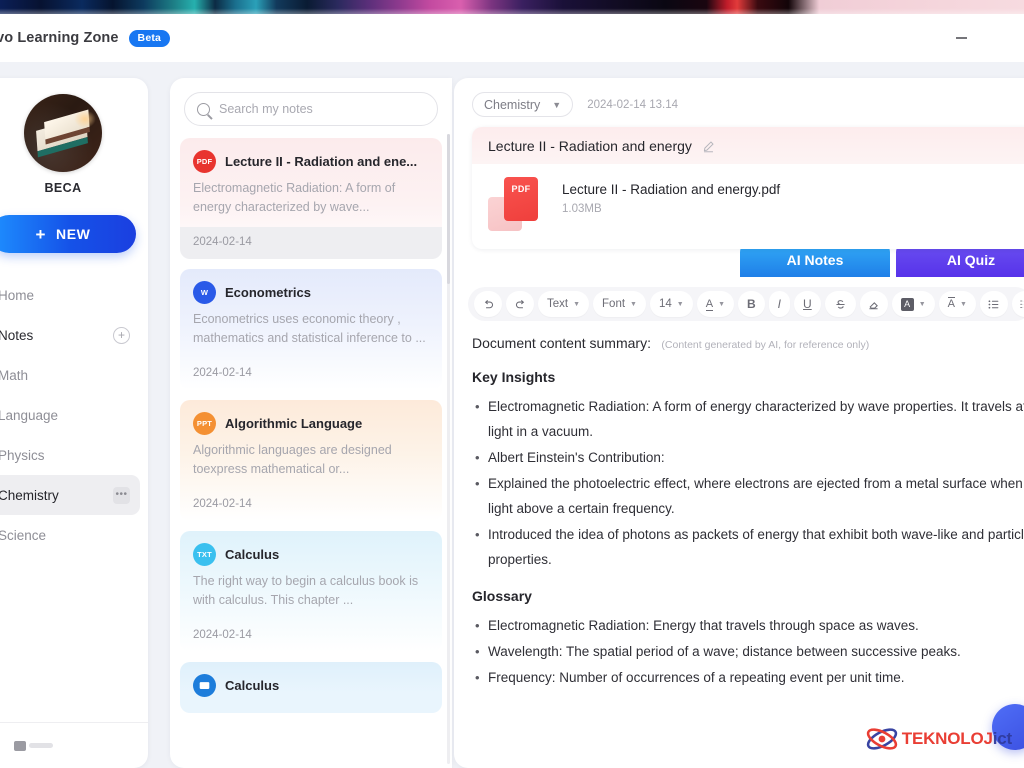 The height and width of the screenshot is (768, 1024). I want to click on highlight-dropdown: A ▼, so click(913, 304).